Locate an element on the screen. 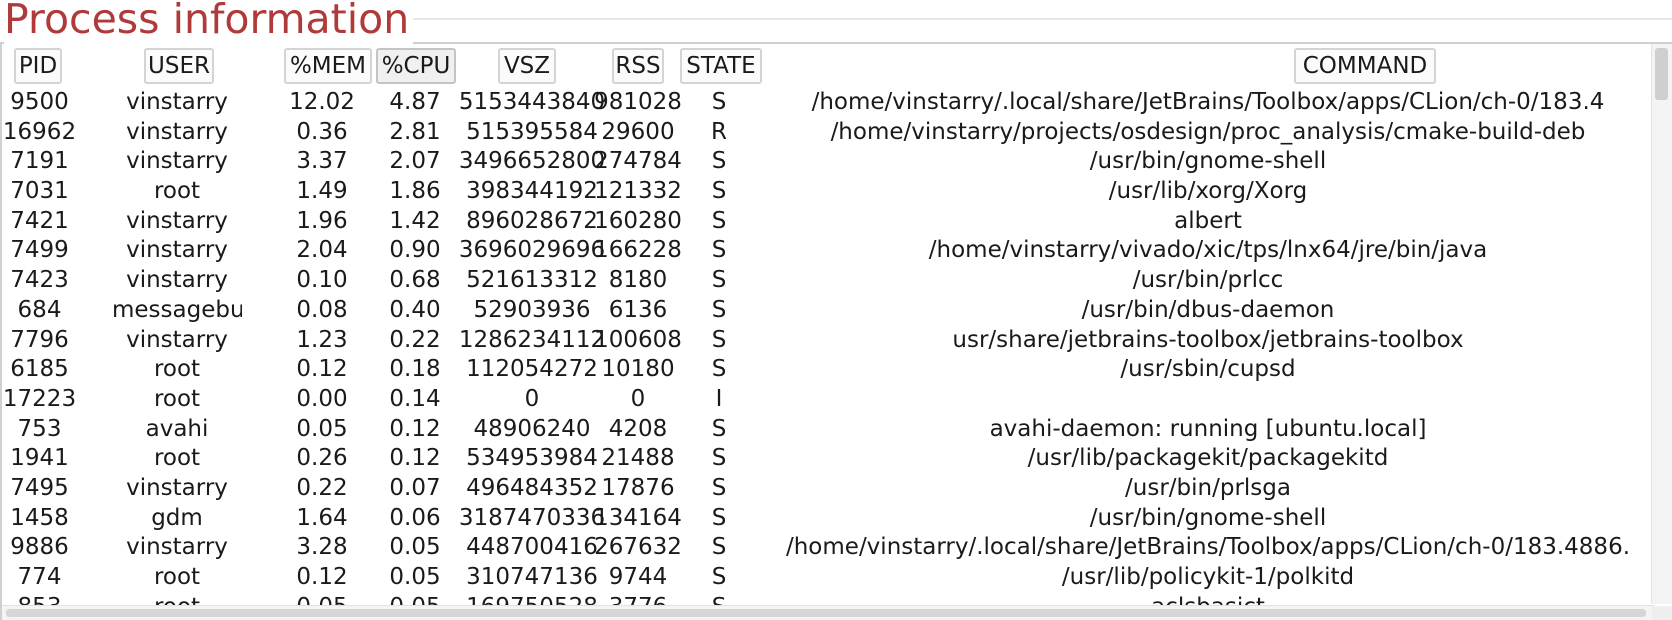 Image resolution: width=1672 pixels, height=620 pixels. cell-rss: 100608 is located at coordinates (638, 339).